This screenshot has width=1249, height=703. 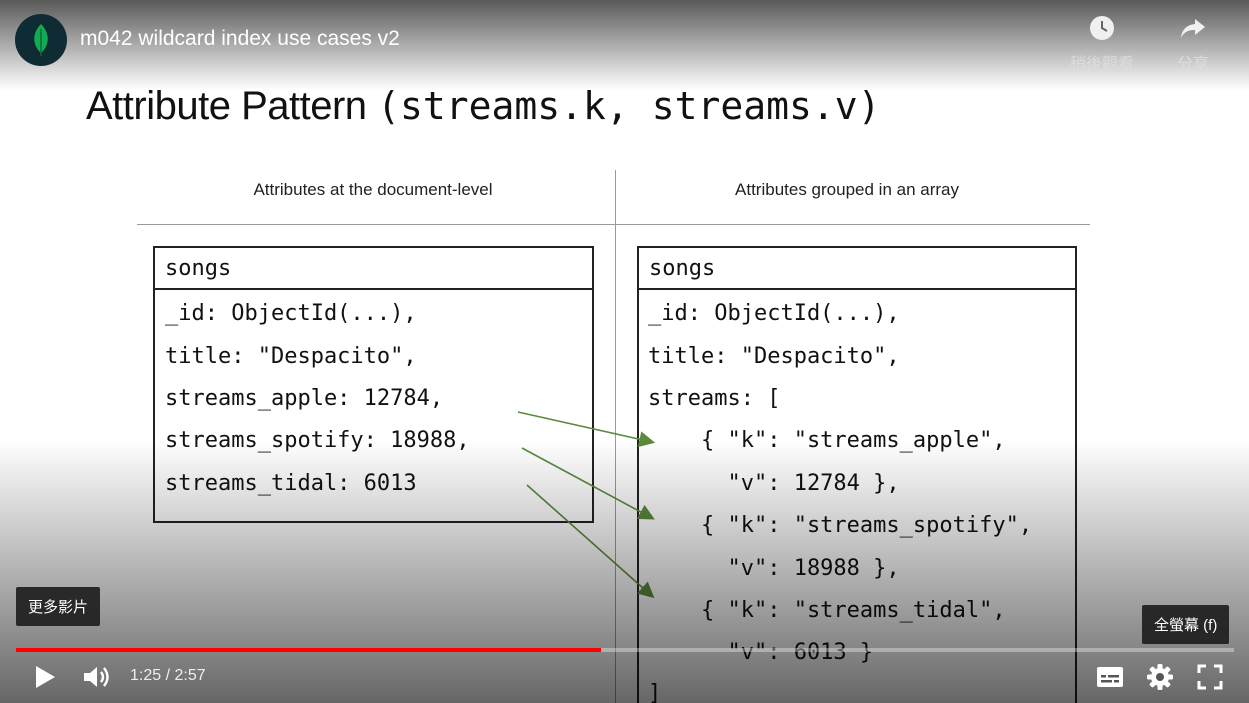 What do you see at coordinates (590, 541) in the screenshot?
I see `arrow-tidal` at bounding box center [590, 541].